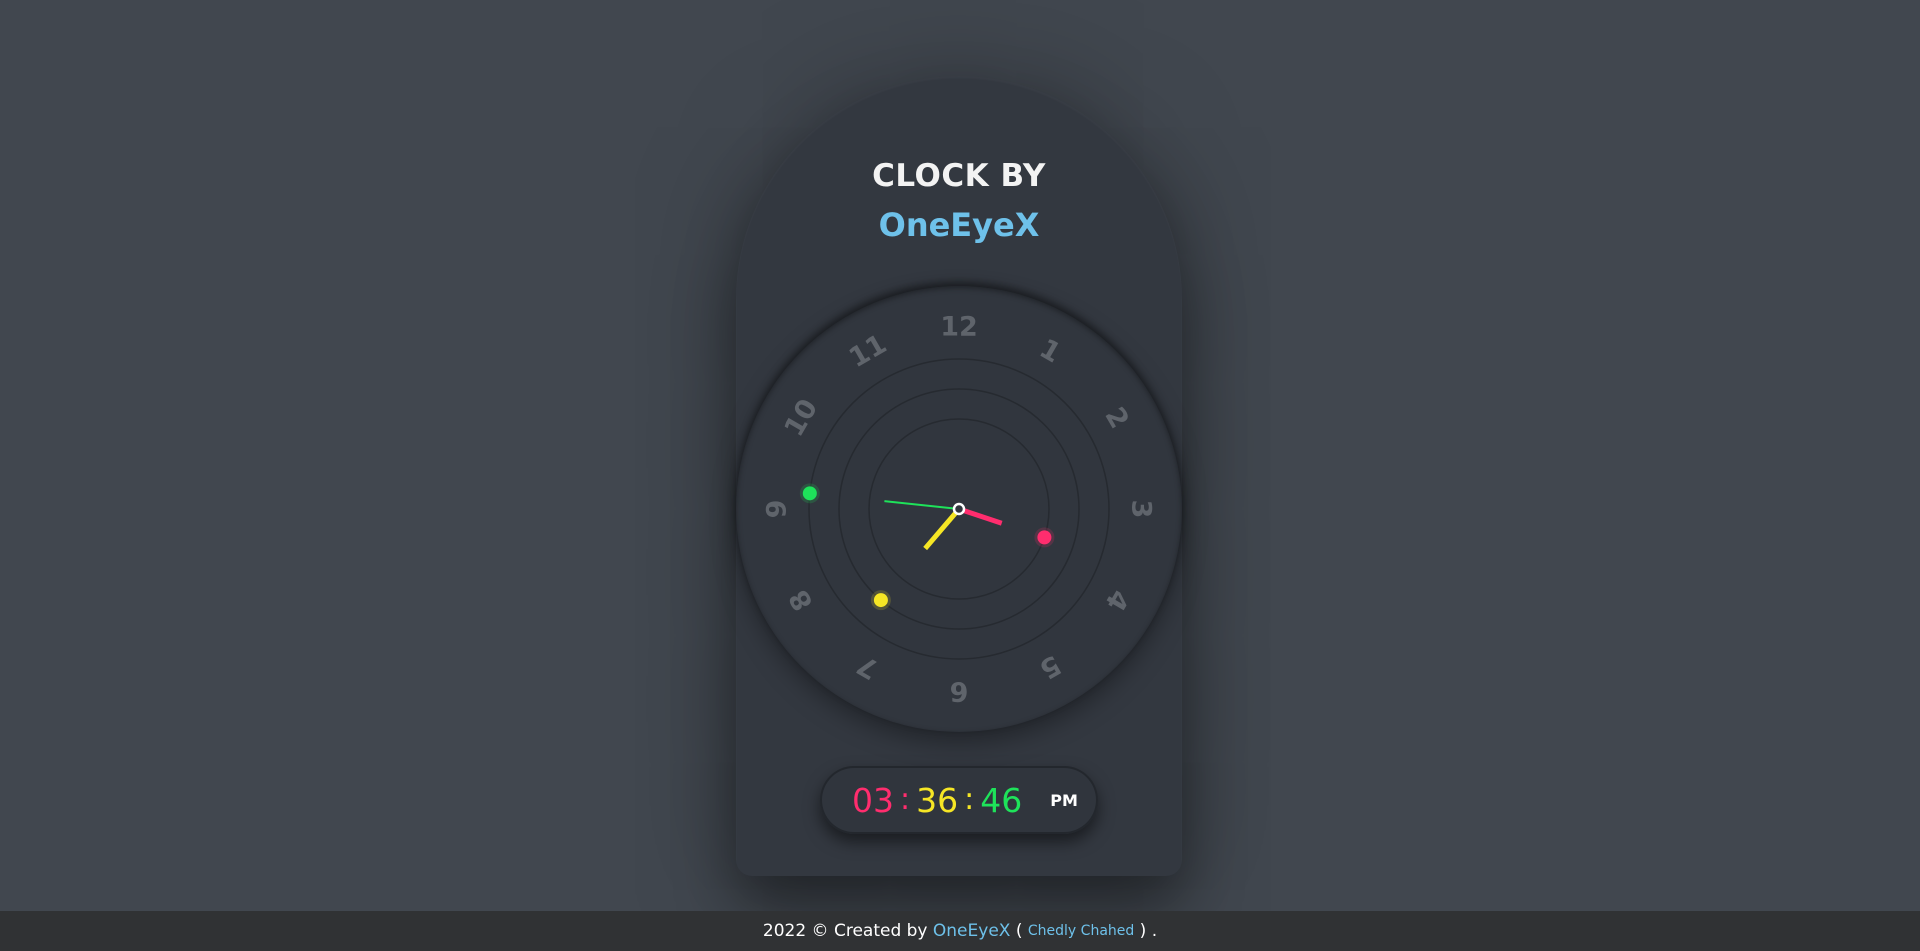 The height and width of the screenshot is (951, 1920). Describe the element at coordinates (1001, 800) in the screenshot. I see `digital-seconds: 46` at that location.